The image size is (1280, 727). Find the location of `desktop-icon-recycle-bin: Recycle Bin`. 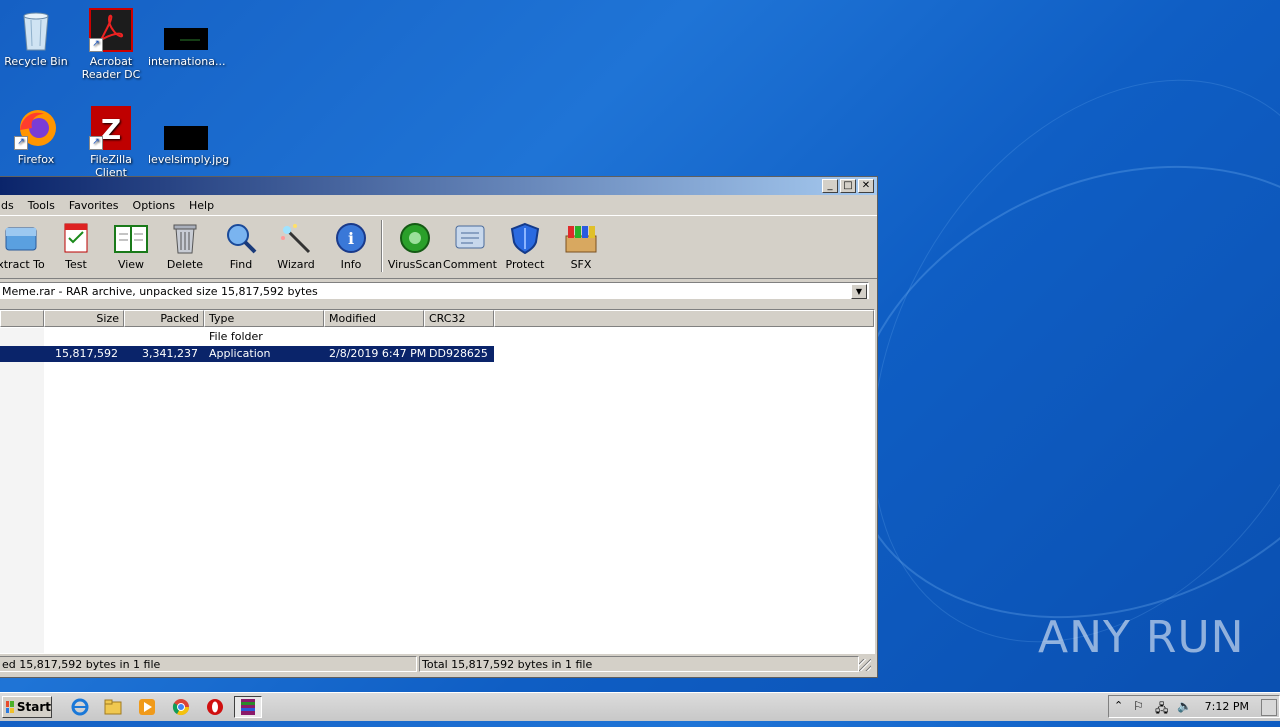

desktop-icon-recycle-bin: Recycle Bin is located at coordinates (37, 38).